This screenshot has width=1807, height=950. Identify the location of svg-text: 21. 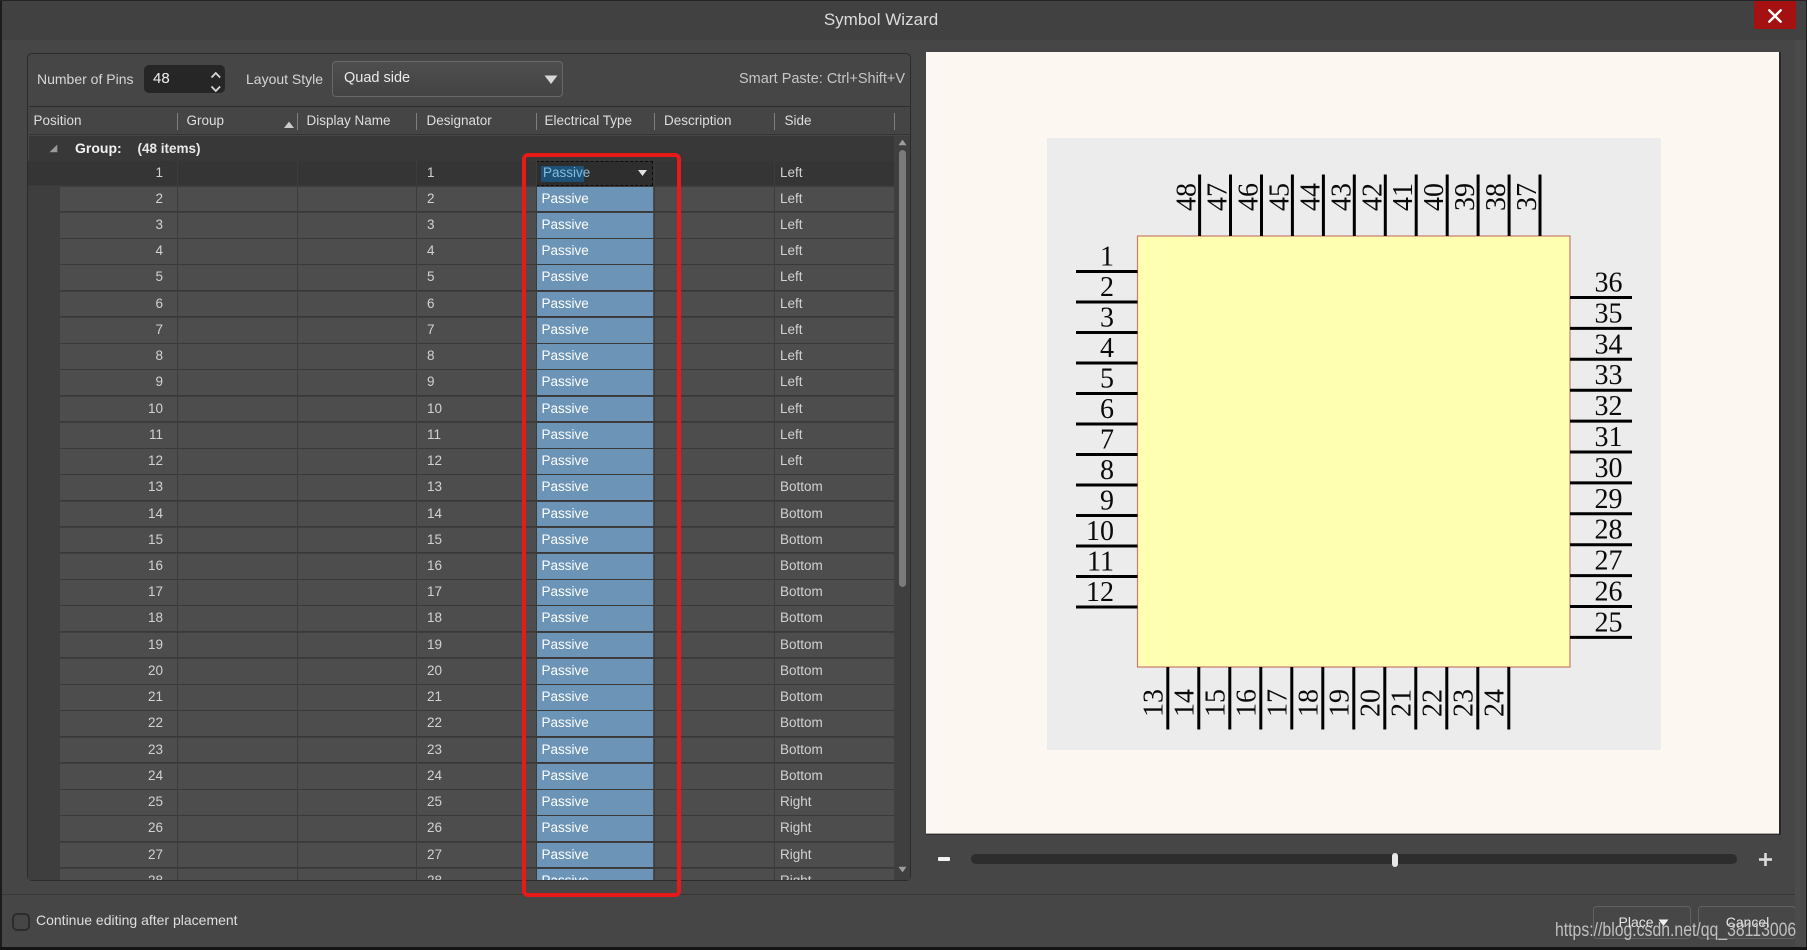
(1401, 703).